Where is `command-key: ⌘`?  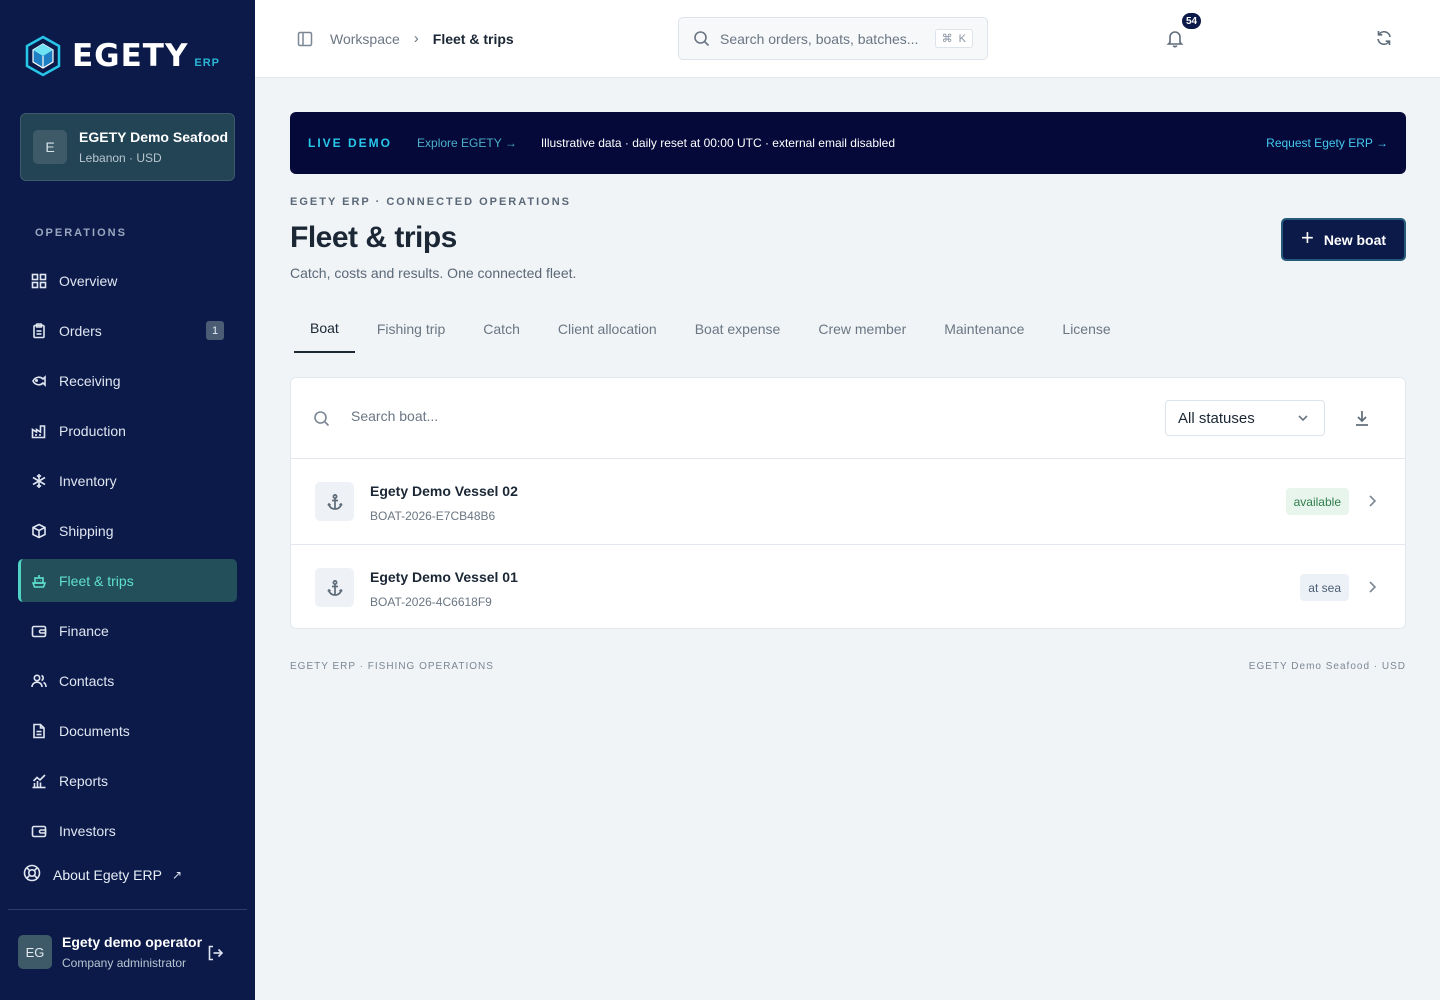 command-key: ⌘ is located at coordinates (947, 39).